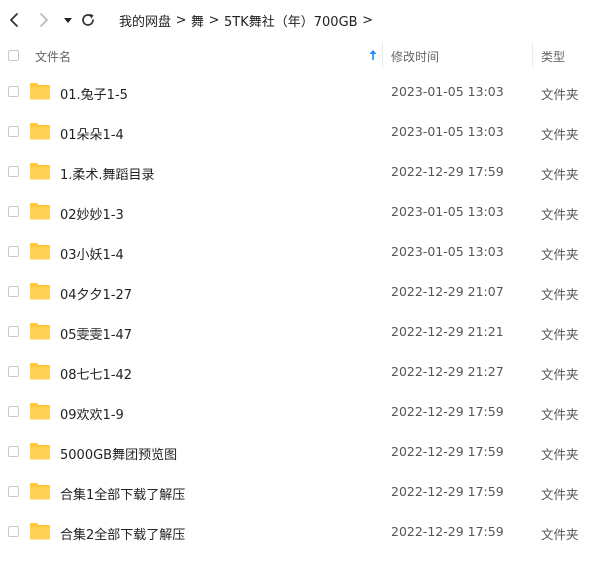 The image size is (608, 588). Describe the element at coordinates (96, 293) in the screenshot. I see `file-name: 04夕夕1-27` at that location.